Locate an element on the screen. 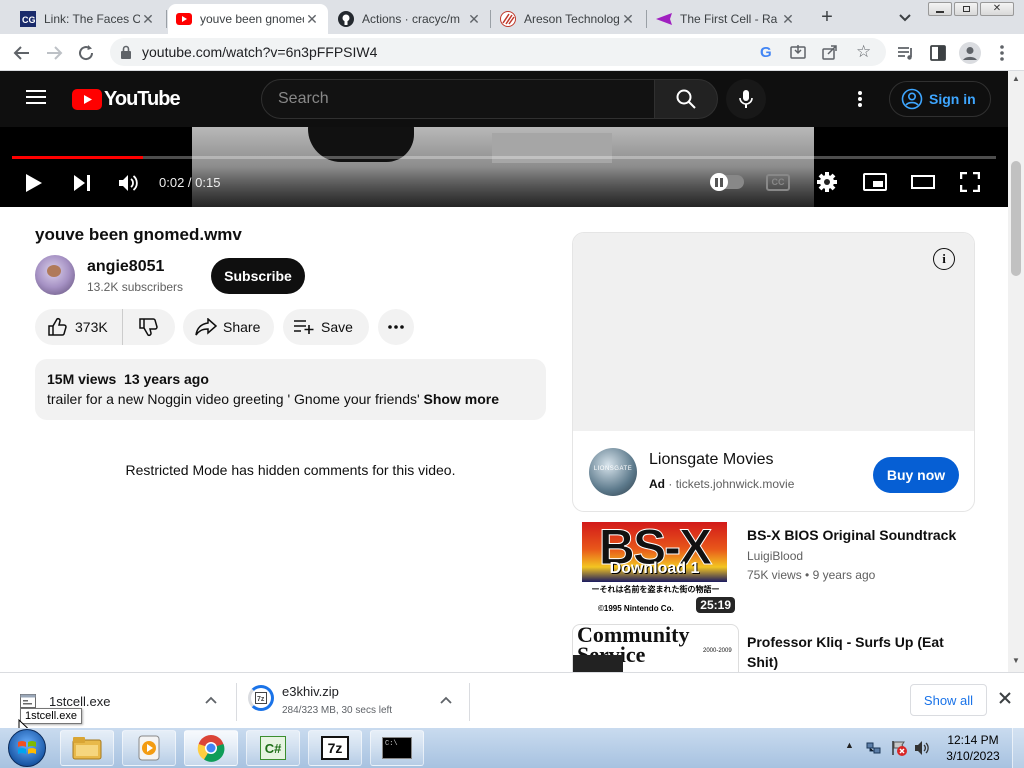  tab-first-cell: The First Cell - Ra ✕ is located at coordinates (726, 19).